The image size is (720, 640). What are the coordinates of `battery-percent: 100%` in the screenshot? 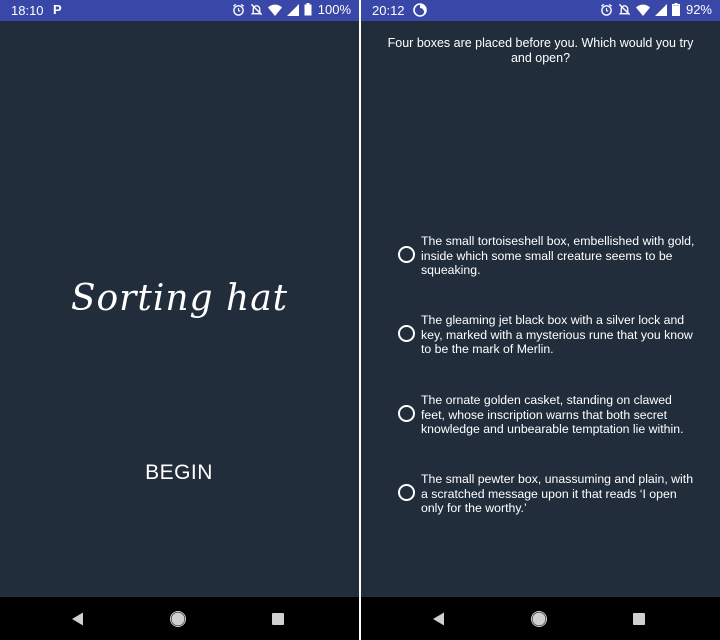 It's located at (334, 9).